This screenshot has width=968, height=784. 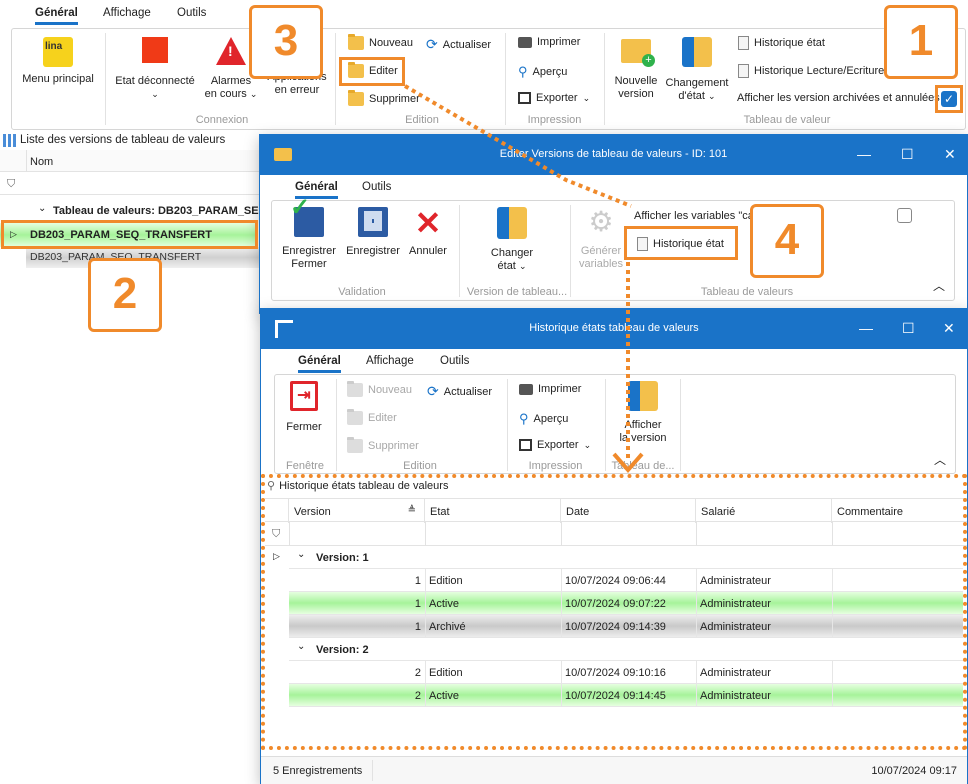 What do you see at coordinates (643, 413) in the screenshot?
I see `afficher-version-button: Afficher la version` at bounding box center [643, 413].